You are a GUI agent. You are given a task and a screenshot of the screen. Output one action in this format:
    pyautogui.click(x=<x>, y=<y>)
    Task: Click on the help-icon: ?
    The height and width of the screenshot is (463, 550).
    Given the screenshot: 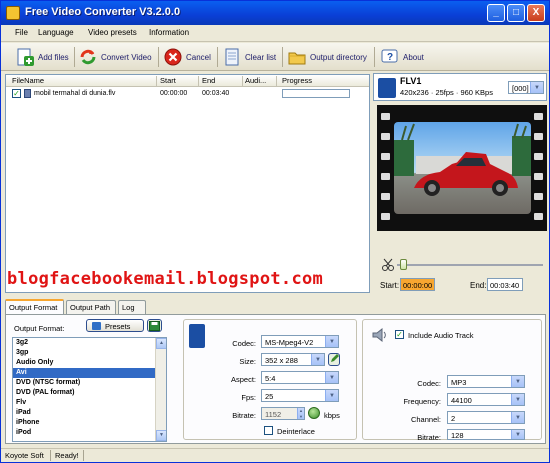 What is the action you would take?
    pyautogui.click(x=390, y=57)
    